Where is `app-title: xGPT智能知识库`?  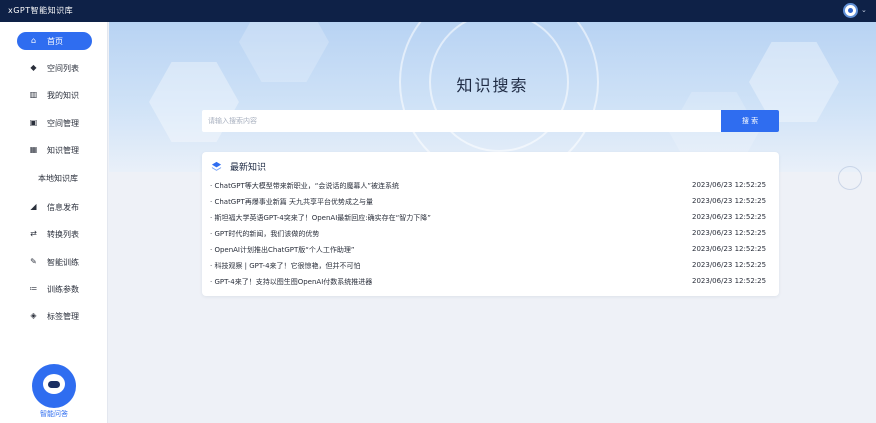 app-title: xGPT智能知识库 is located at coordinates (41, 10).